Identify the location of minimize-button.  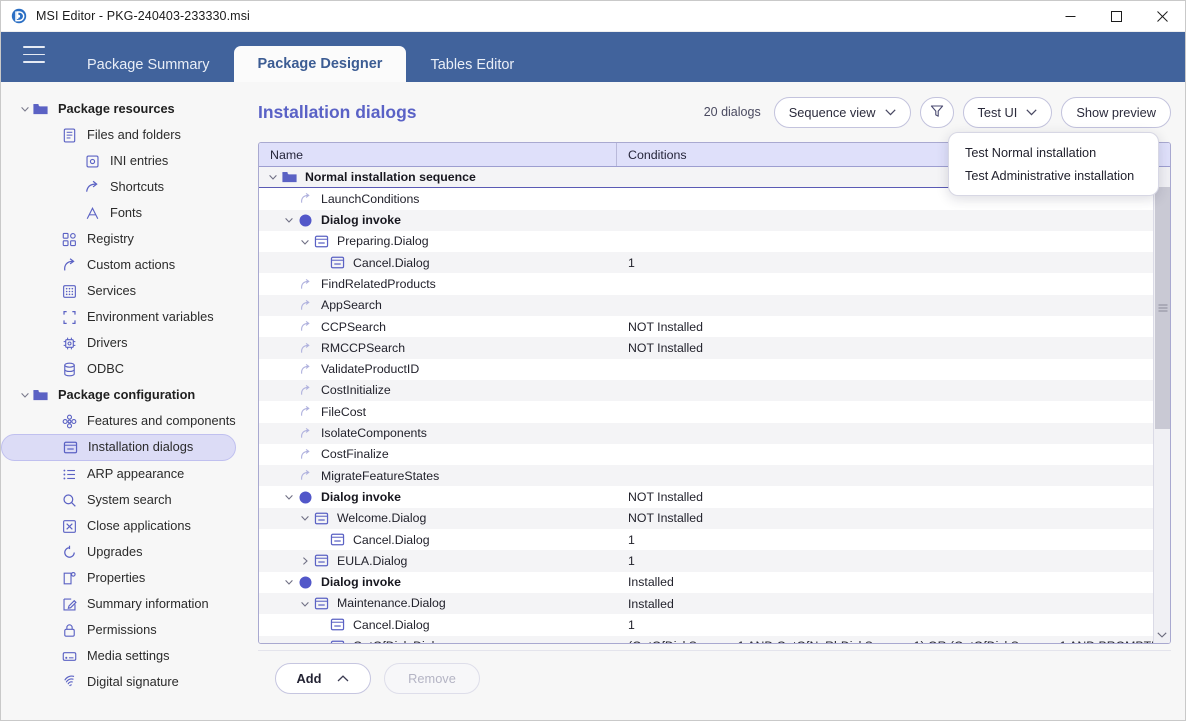
(1070, 16).